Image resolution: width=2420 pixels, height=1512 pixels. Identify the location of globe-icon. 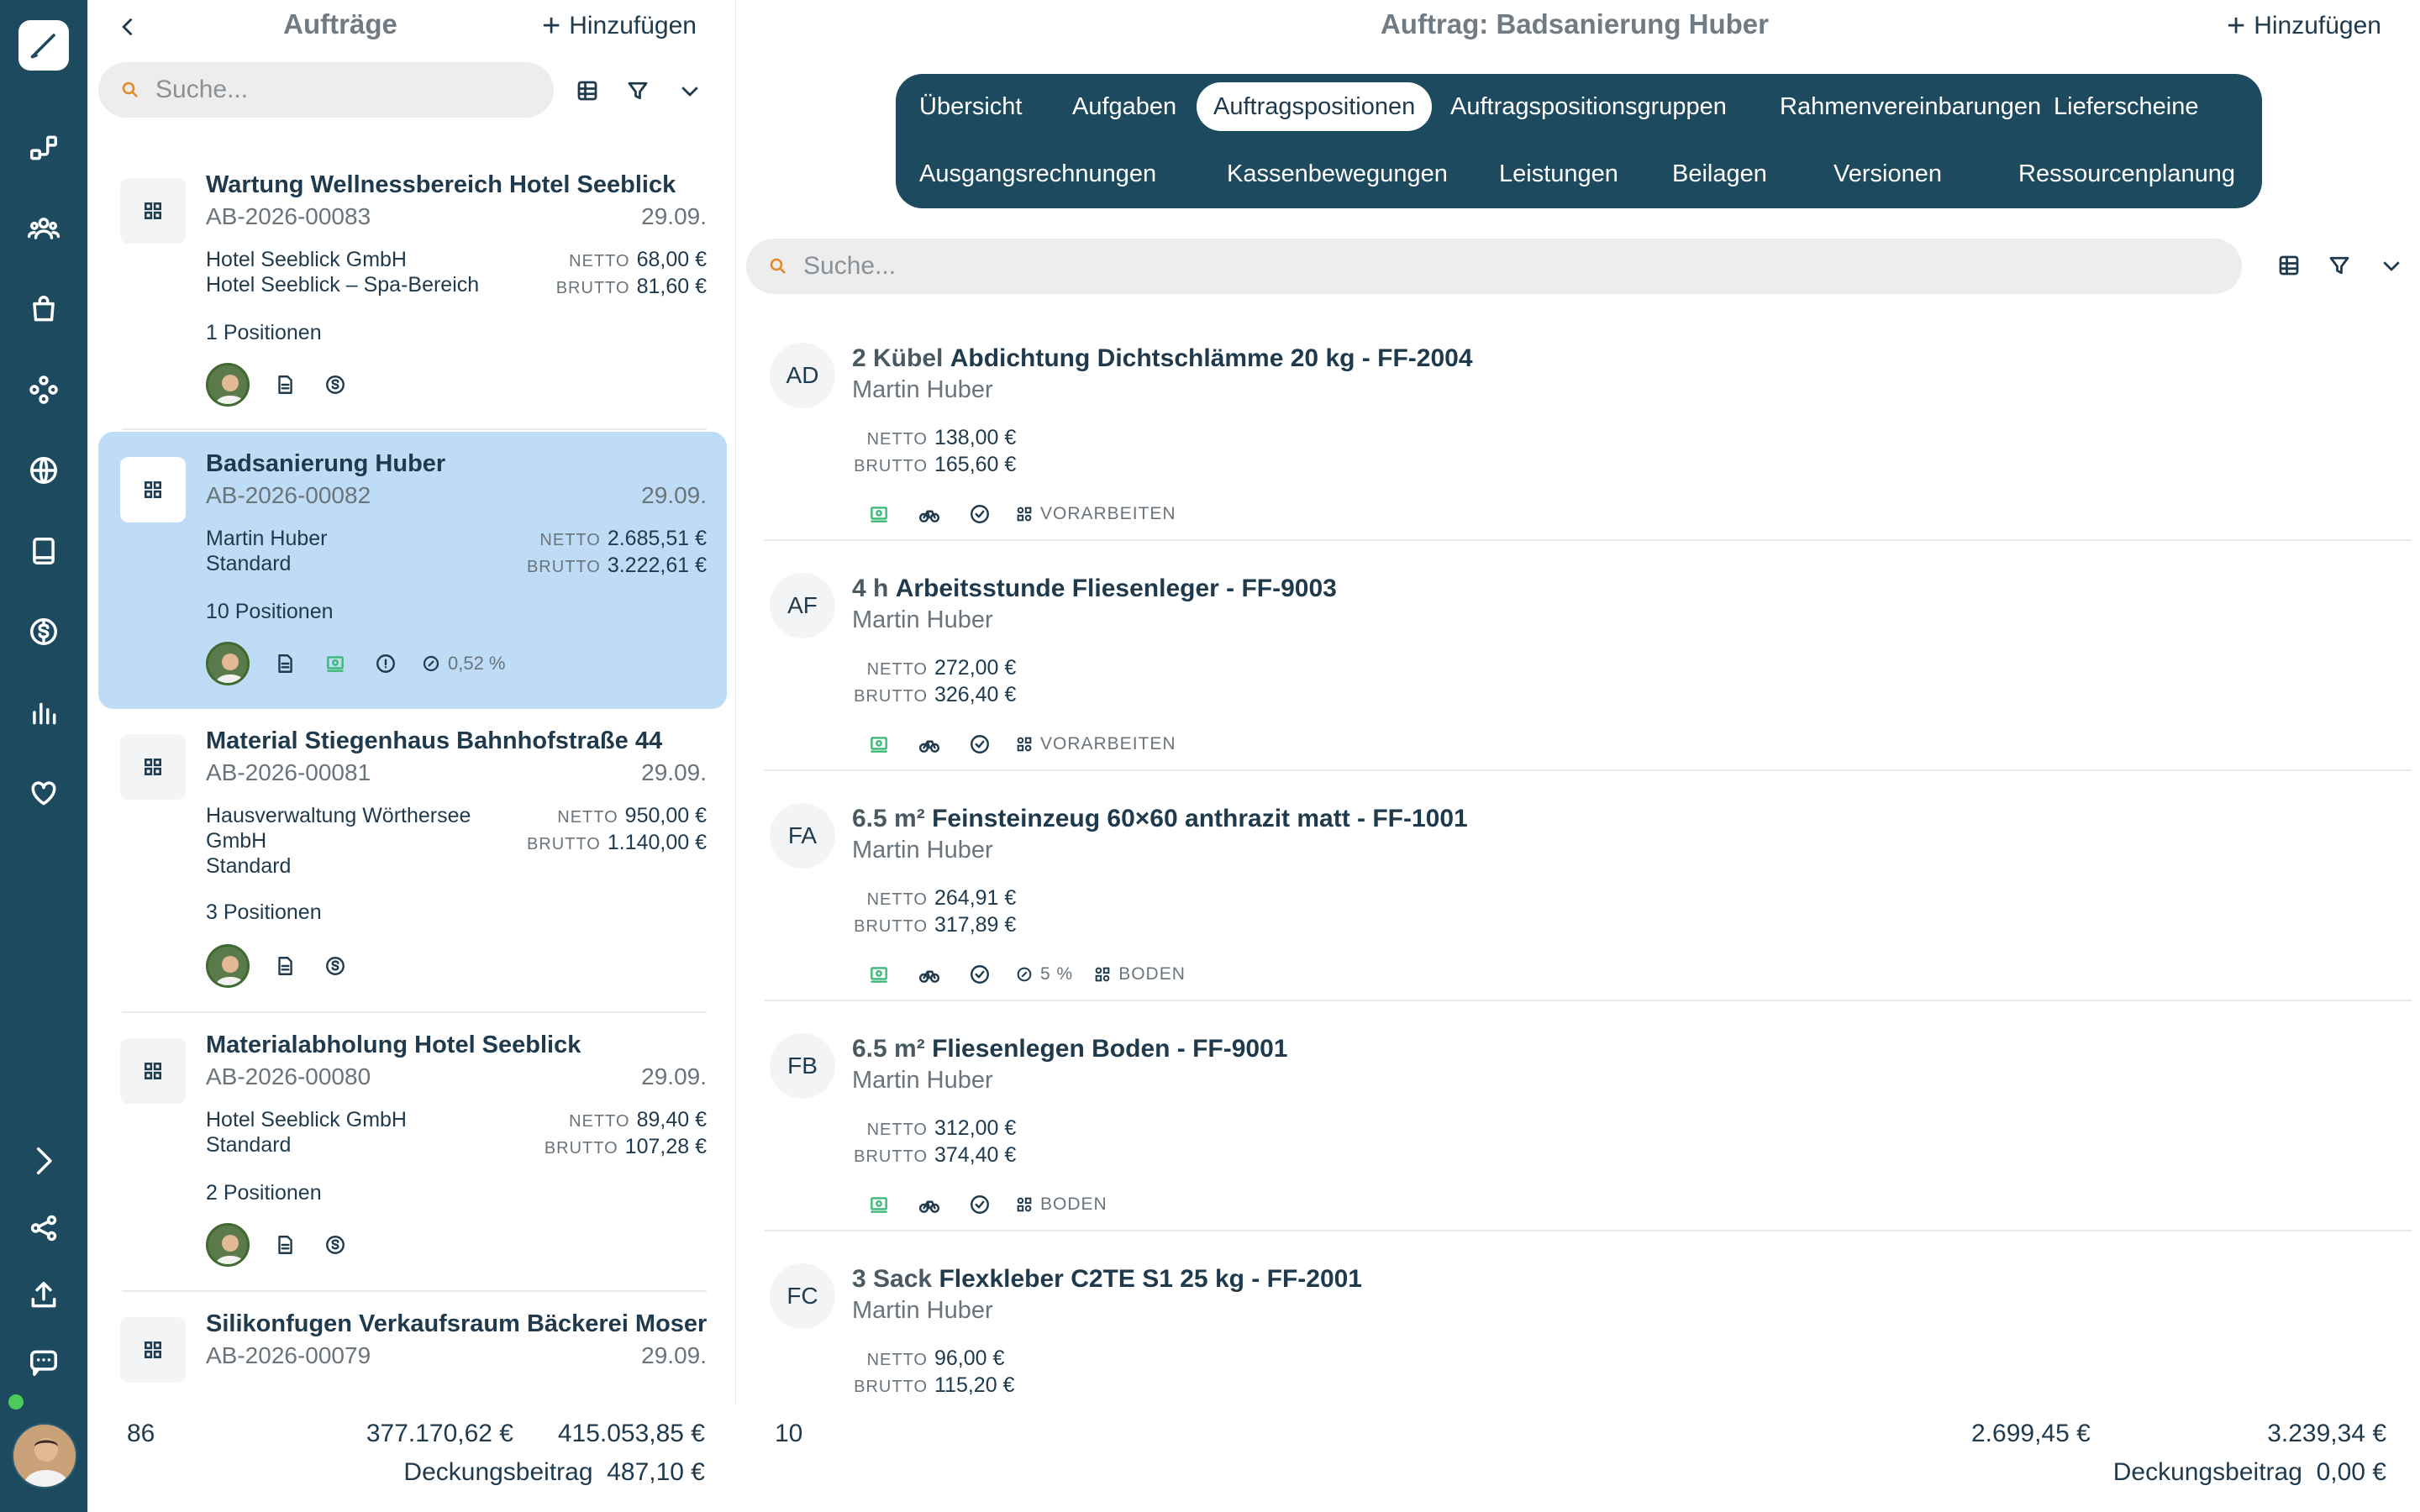
(43, 470).